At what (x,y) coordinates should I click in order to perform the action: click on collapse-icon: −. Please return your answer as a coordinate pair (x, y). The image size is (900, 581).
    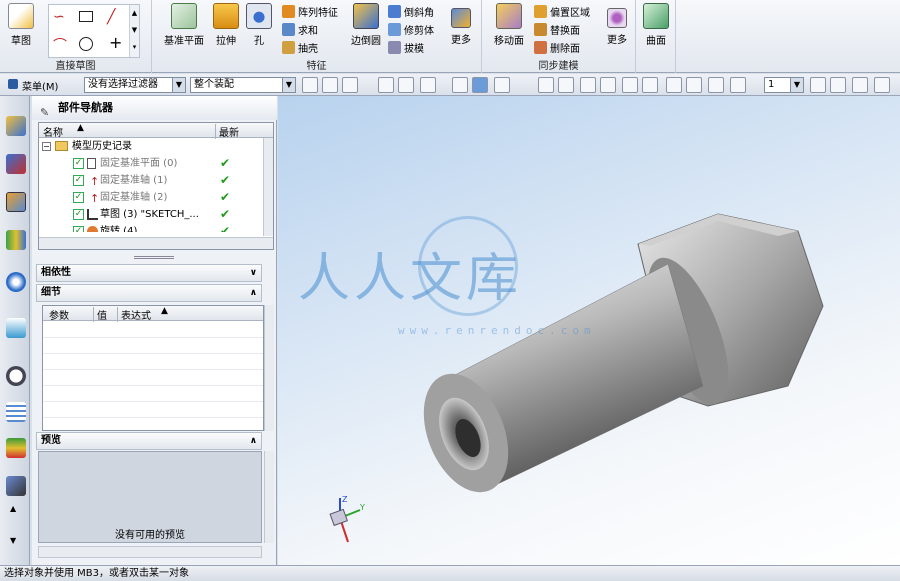
    Looking at the image, I should click on (46, 146).